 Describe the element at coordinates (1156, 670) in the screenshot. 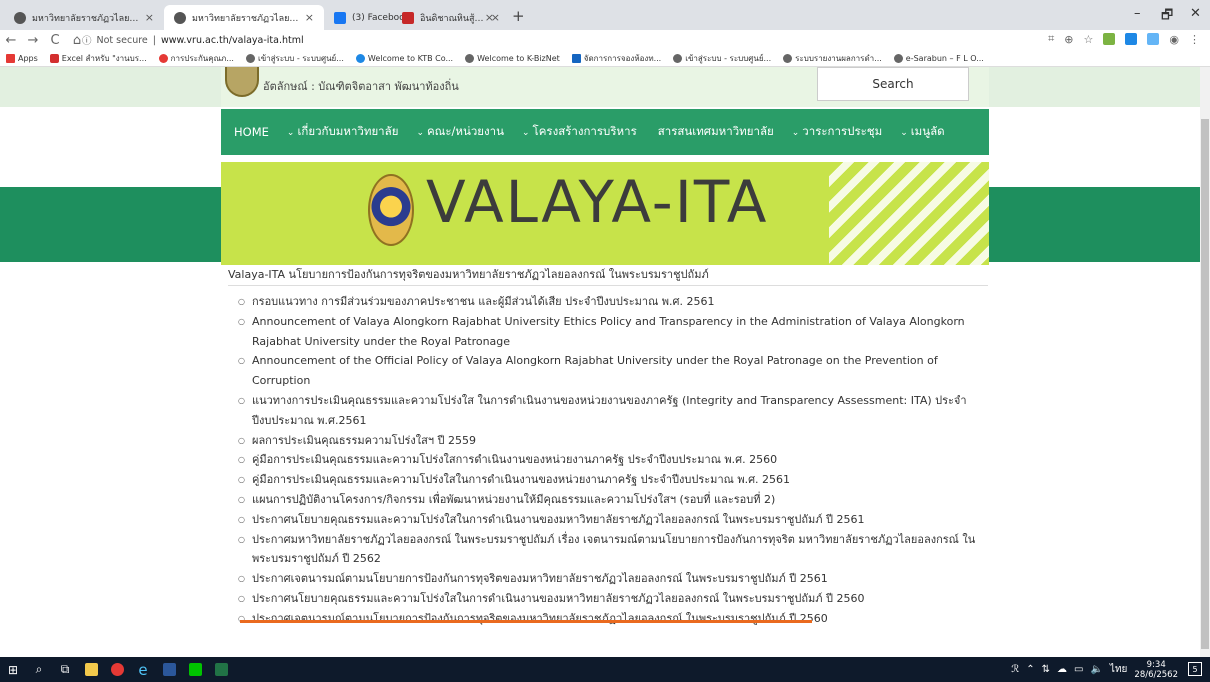

I see `system-clock: 9:34 28/6/2562` at that location.